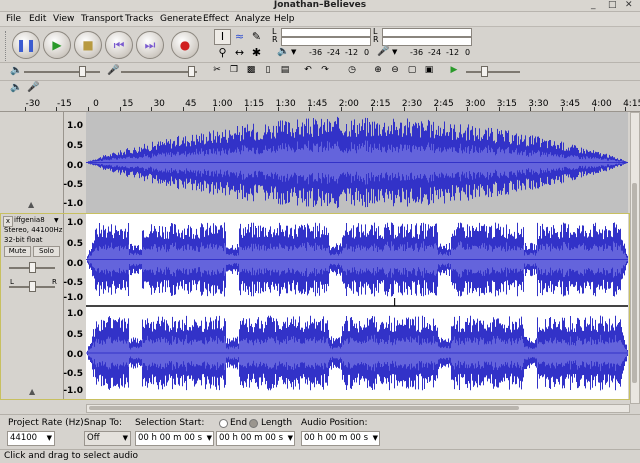  I want to click on menu-help: Help, so click(284, 19).